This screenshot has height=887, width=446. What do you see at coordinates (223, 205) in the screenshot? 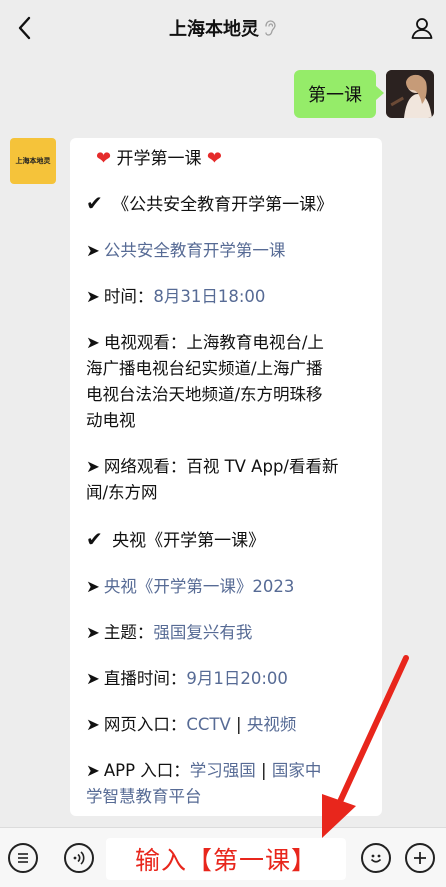
I see `section1-title-text: 《公共安全教育开学第一课》` at bounding box center [223, 205].